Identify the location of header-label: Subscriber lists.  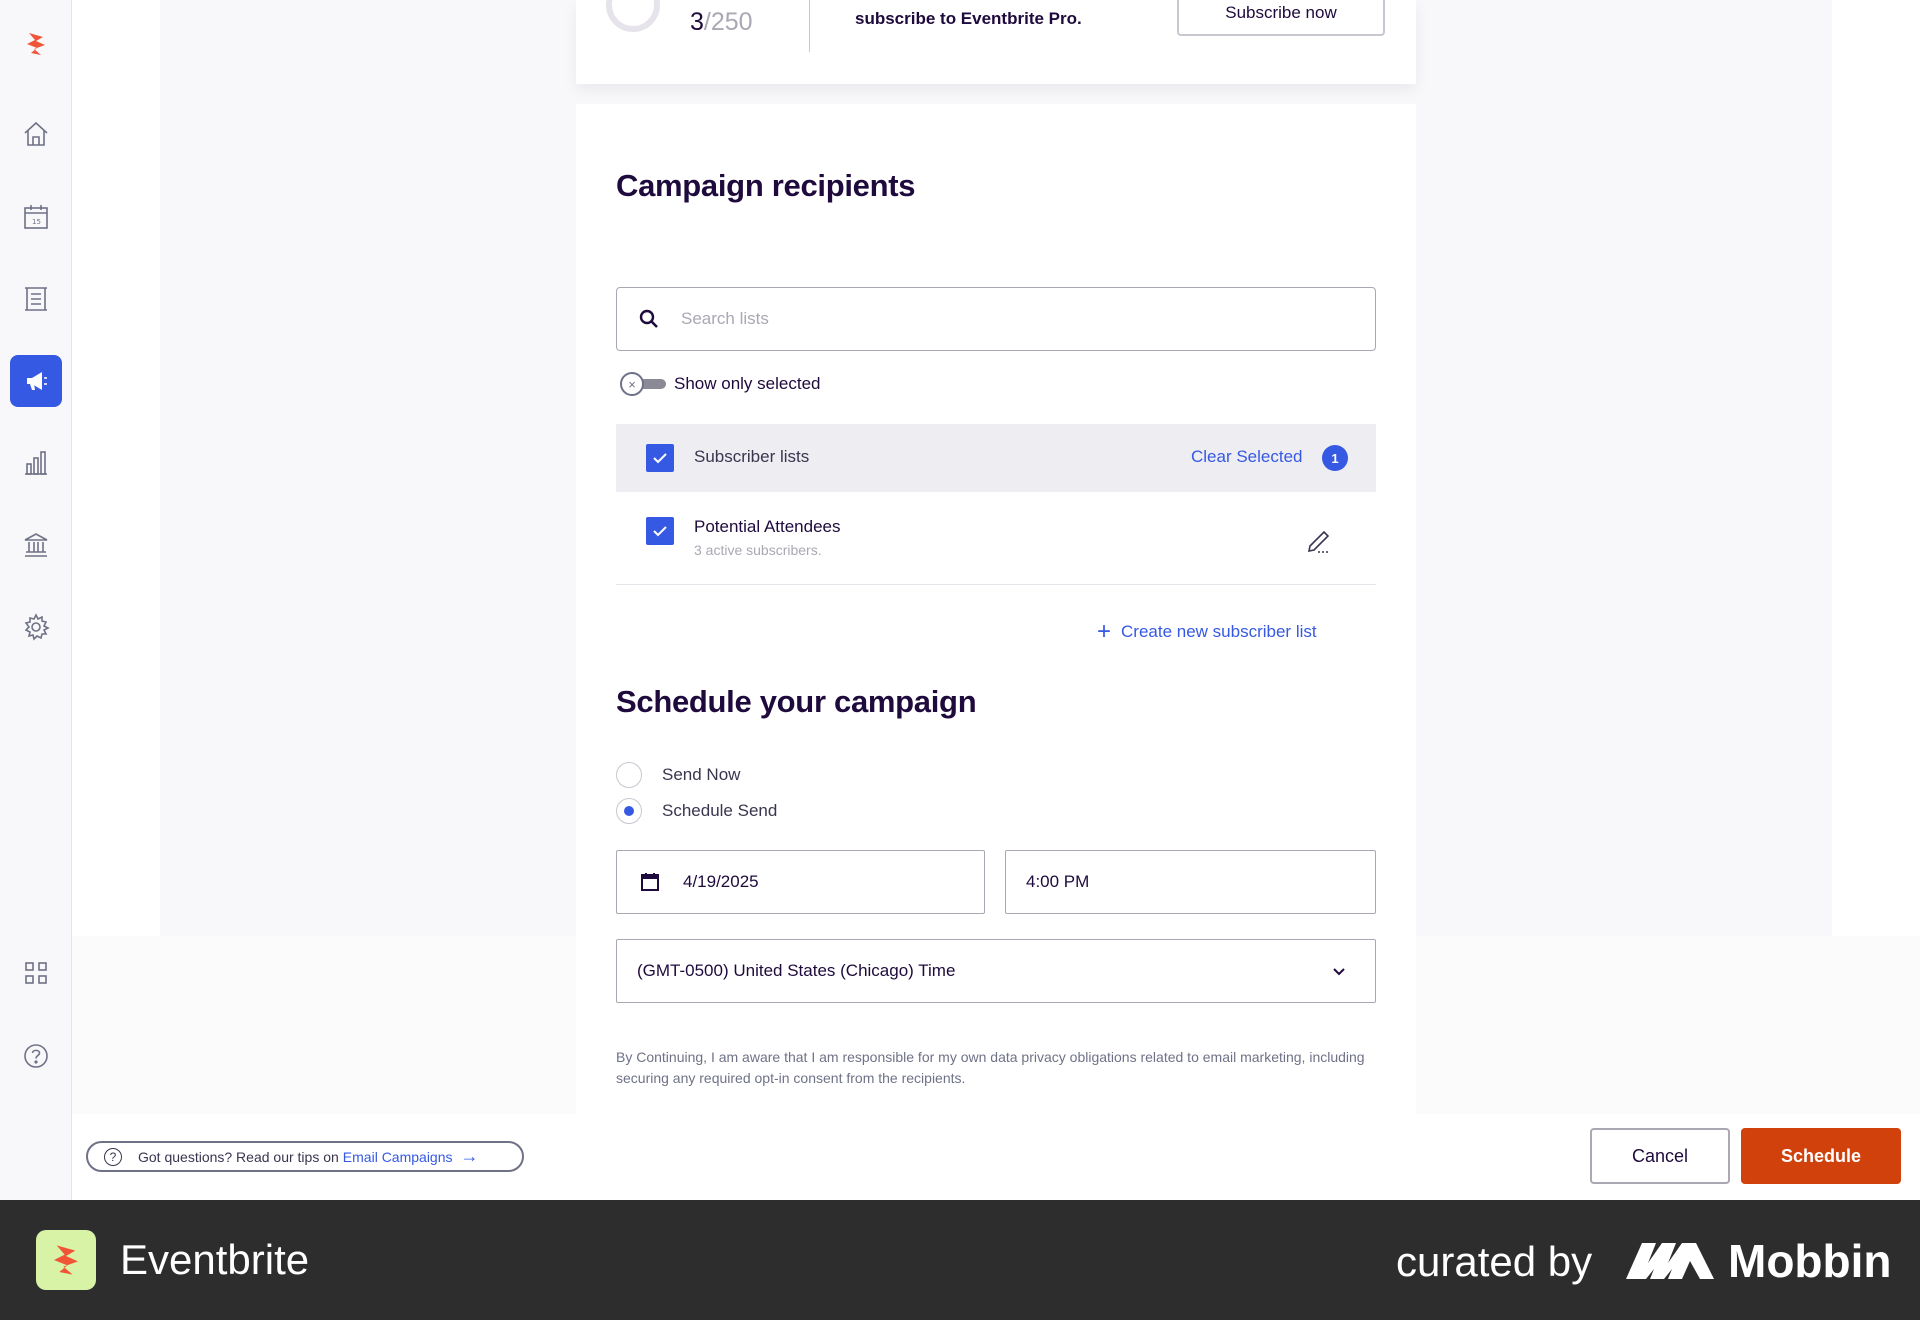
(752, 456).